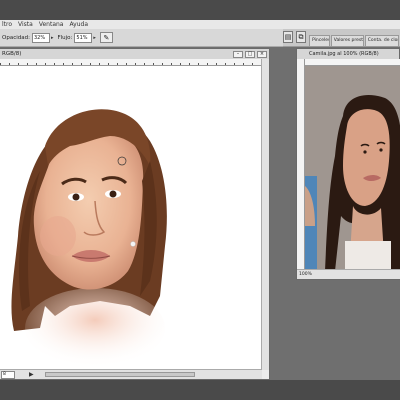  I want to click on zoom-level-field: 8, so click(8, 374).